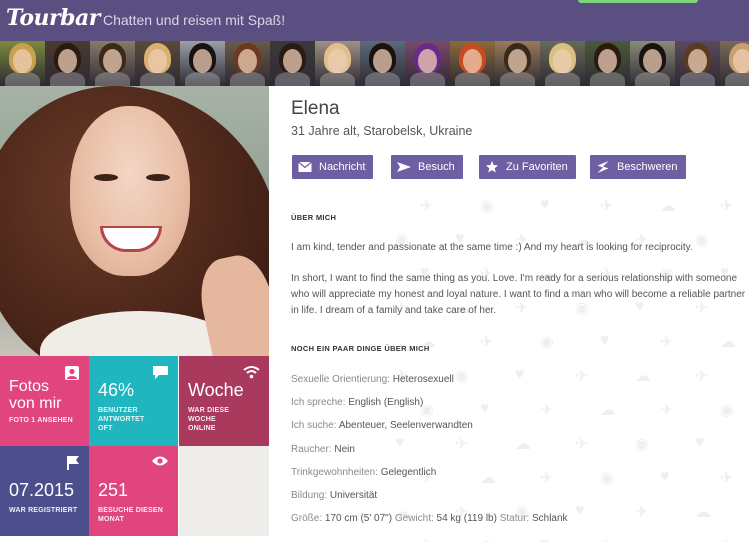  What do you see at coordinates (305, 166) in the screenshot?
I see `envelope-icon` at bounding box center [305, 166].